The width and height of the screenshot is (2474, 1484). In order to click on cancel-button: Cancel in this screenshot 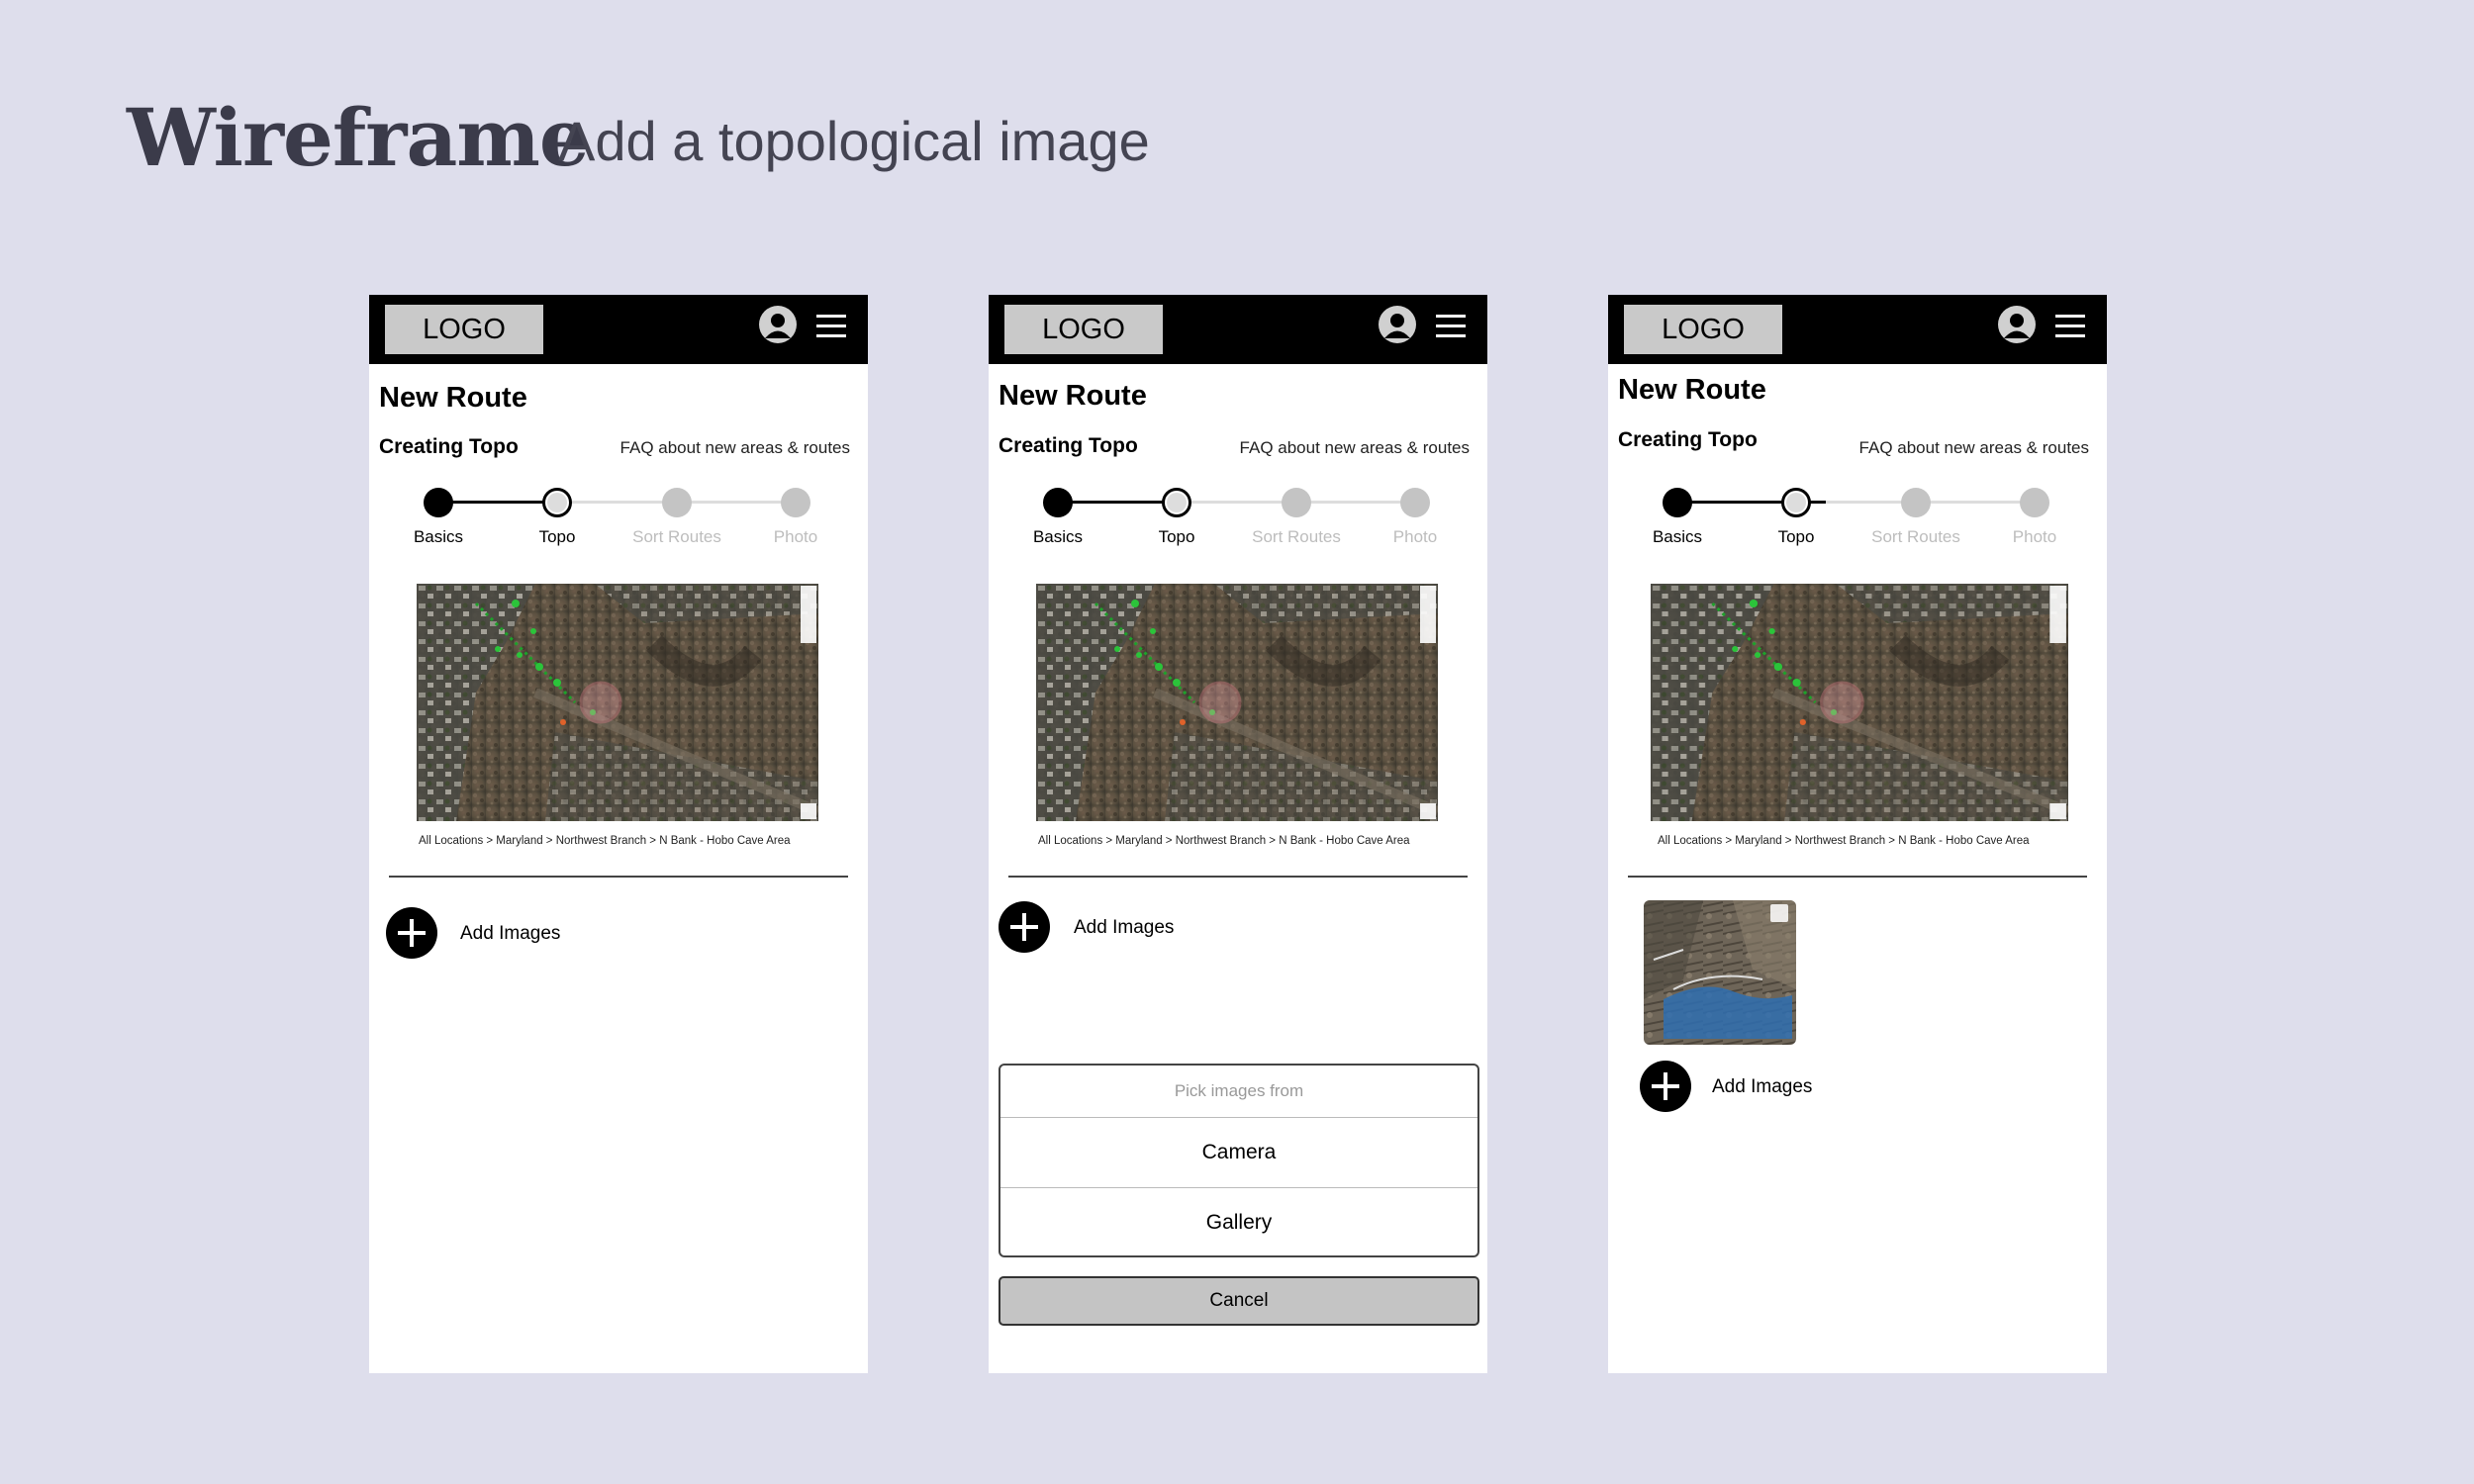, I will do `click(1239, 1301)`.